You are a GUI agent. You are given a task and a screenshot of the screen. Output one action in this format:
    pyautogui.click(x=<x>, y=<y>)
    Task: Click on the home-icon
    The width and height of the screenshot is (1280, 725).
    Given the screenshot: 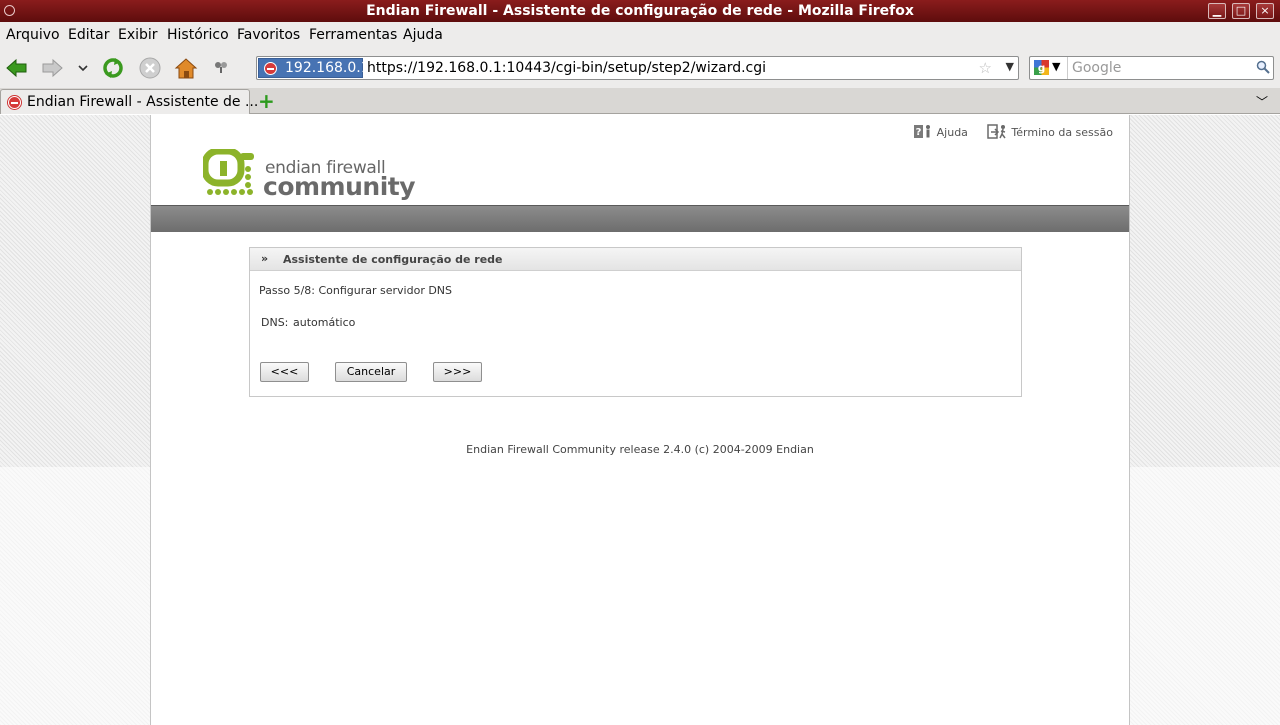 What is the action you would take?
    pyautogui.click(x=186, y=68)
    